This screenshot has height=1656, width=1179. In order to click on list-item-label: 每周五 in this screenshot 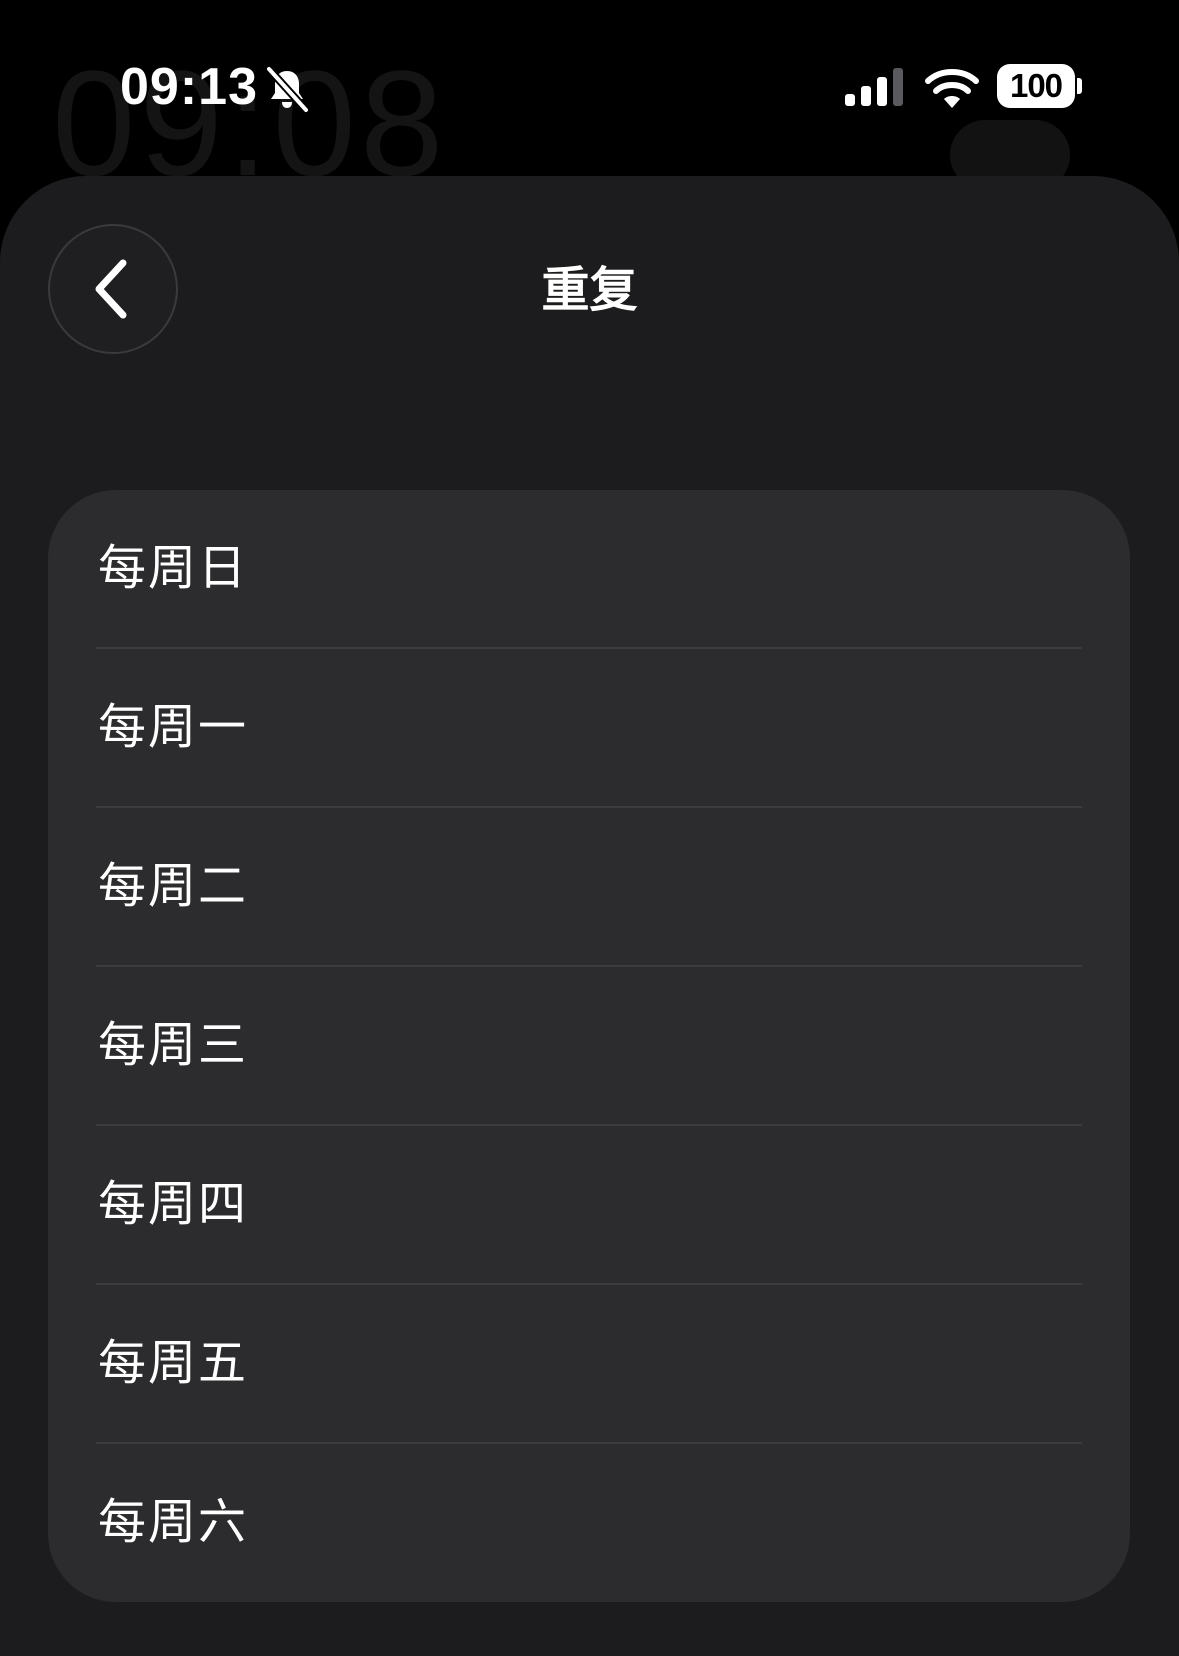, I will do `click(173, 1363)`.